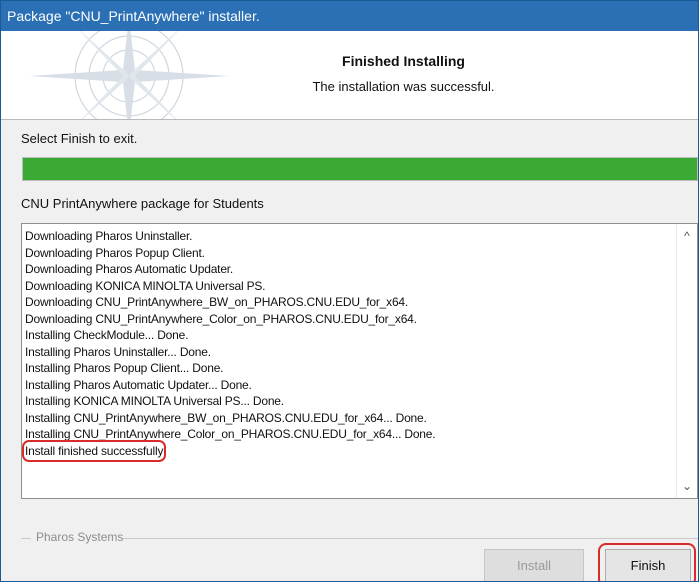 The width and height of the screenshot is (699, 582). Describe the element at coordinates (687, 486) in the screenshot. I see `scroll-down-arrow-icon: ⌄` at that location.